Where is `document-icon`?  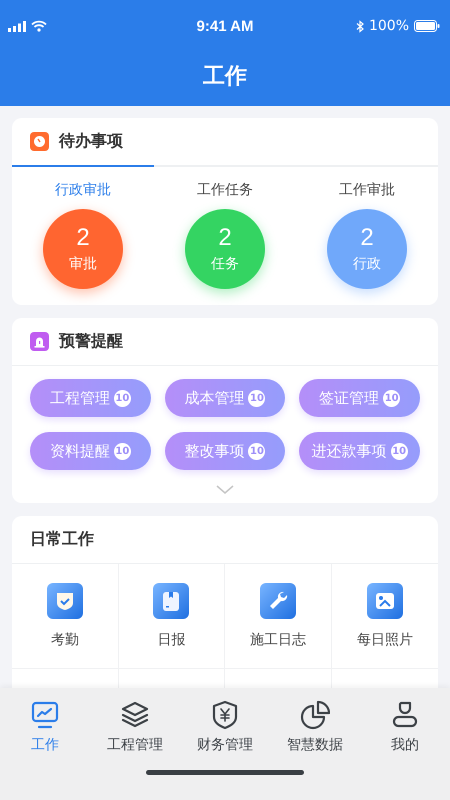
document-icon is located at coordinates (171, 601).